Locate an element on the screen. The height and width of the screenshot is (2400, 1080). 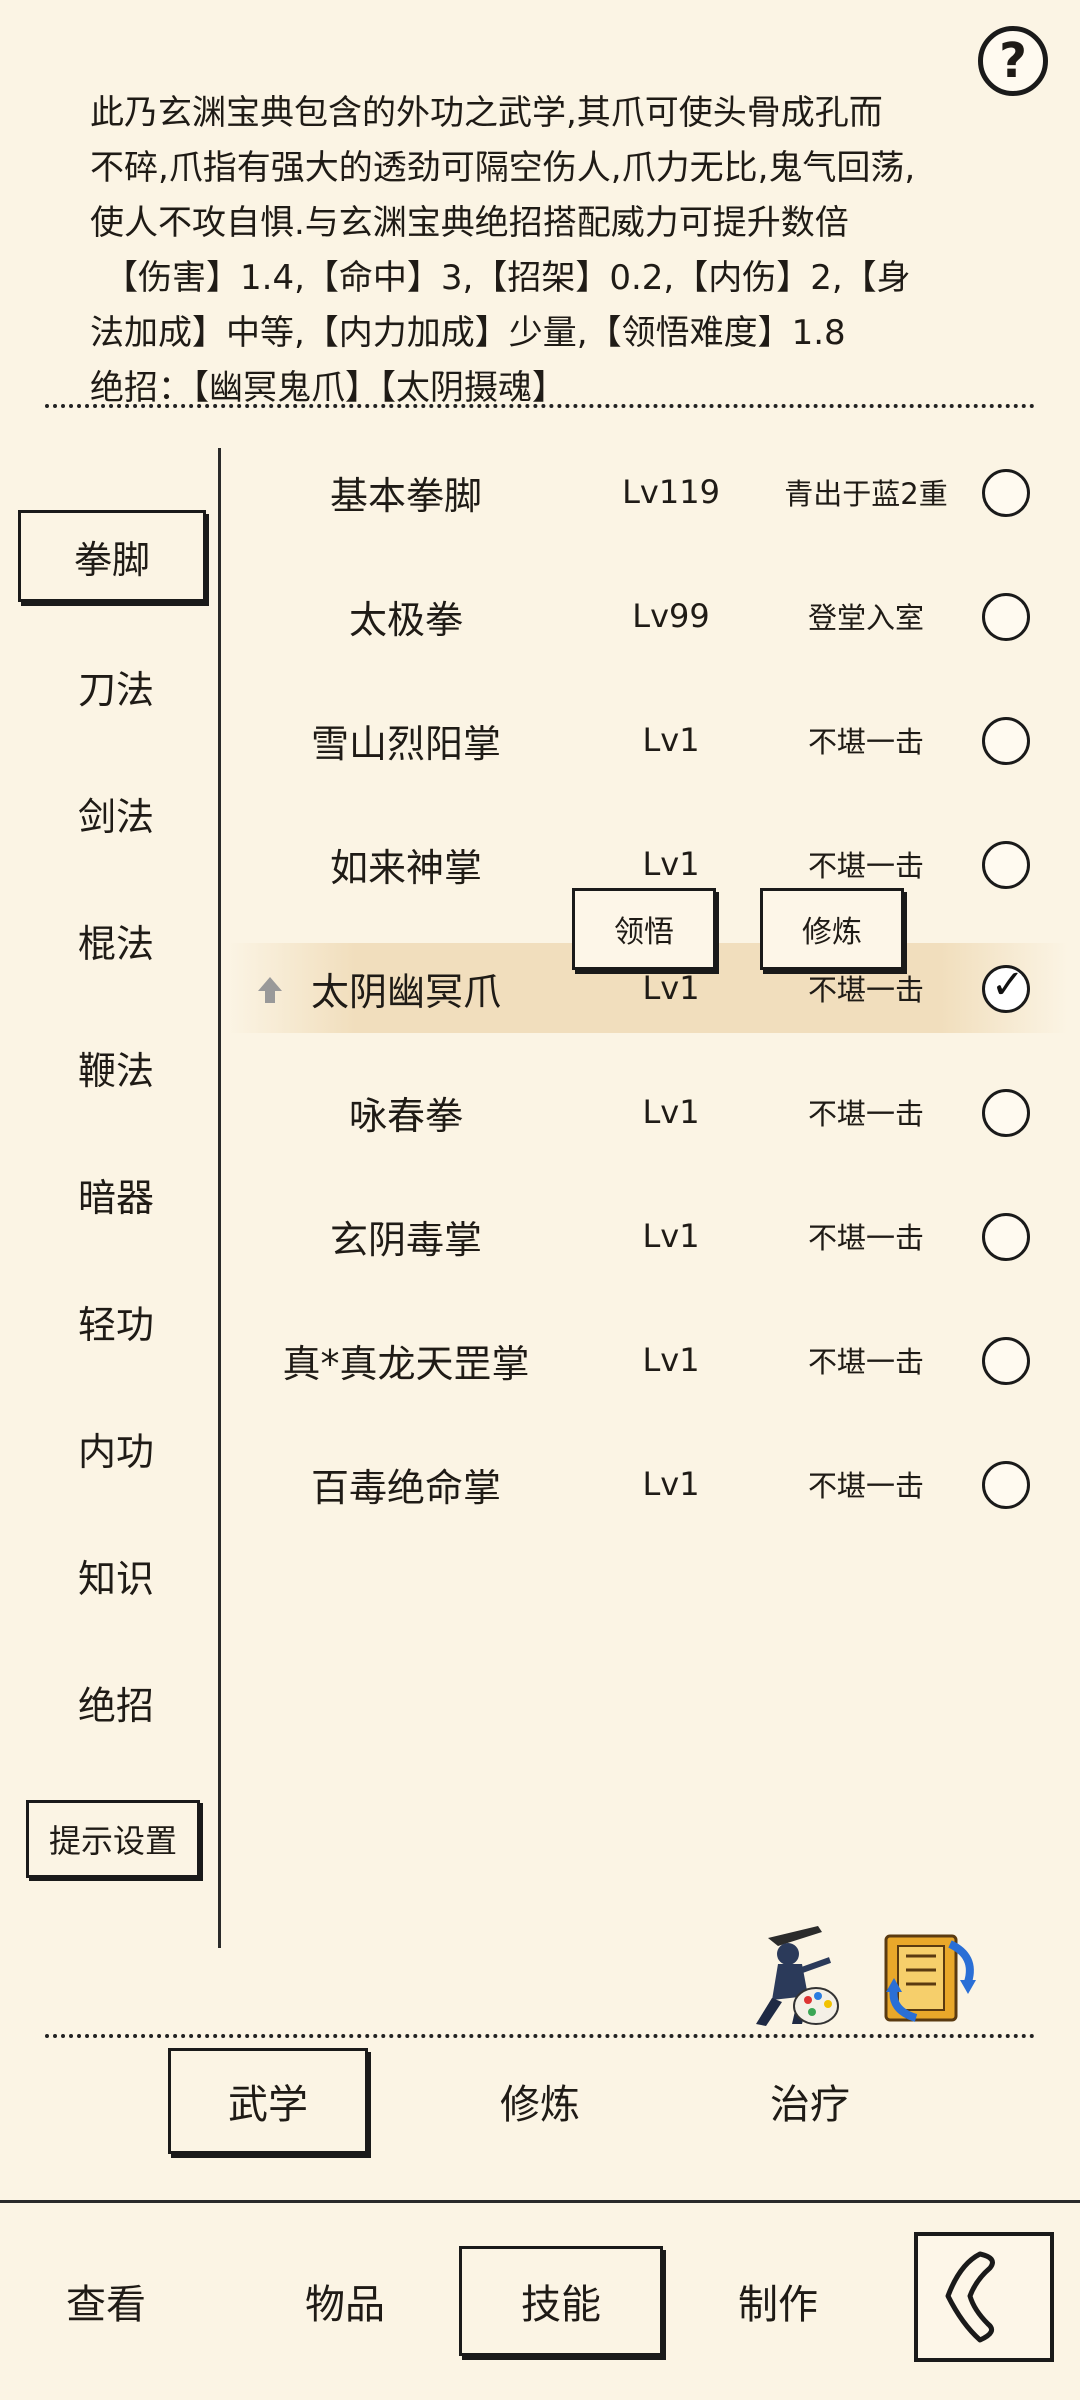
skill-name: 如来神掌 is located at coordinates (405, 867).